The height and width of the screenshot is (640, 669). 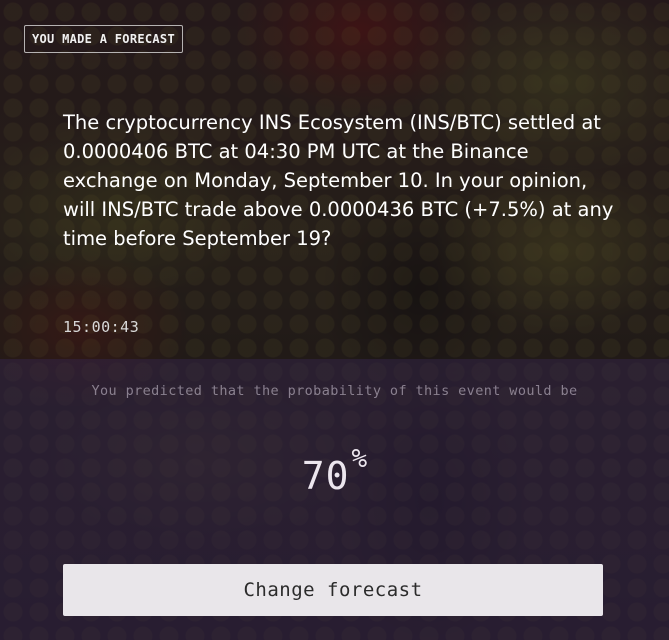 What do you see at coordinates (103, 39) in the screenshot?
I see `forecast-made-badge: YOU MADE A FORECAST` at bounding box center [103, 39].